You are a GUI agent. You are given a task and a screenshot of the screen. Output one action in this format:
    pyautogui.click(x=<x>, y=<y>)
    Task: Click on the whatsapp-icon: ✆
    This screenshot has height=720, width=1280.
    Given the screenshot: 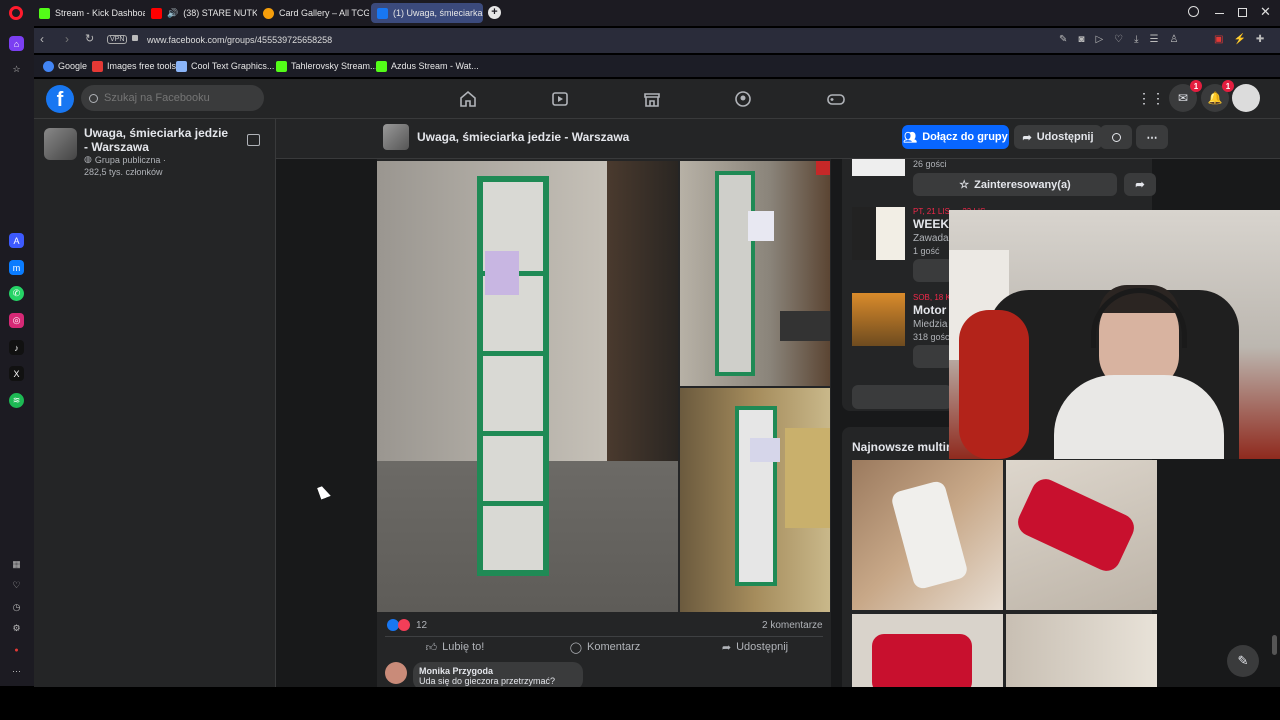 What is the action you would take?
    pyautogui.click(x=16, y=293)
    